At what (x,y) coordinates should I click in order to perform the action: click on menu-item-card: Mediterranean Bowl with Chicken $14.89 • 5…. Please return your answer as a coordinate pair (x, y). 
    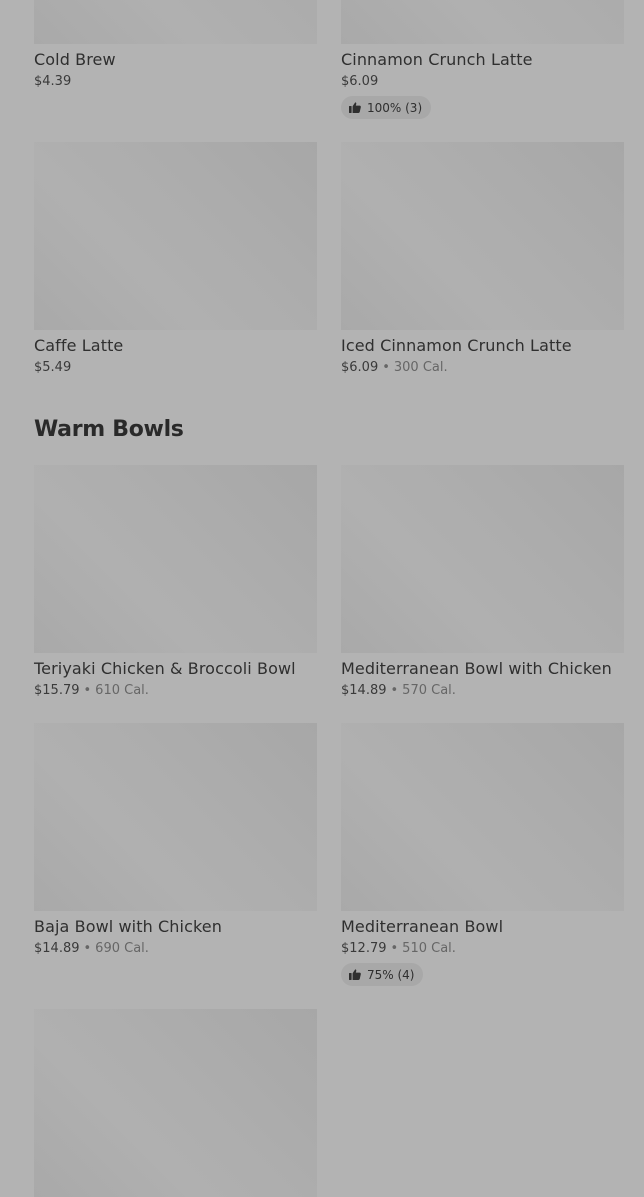
    Looking at the image, I should click on (482, 583).